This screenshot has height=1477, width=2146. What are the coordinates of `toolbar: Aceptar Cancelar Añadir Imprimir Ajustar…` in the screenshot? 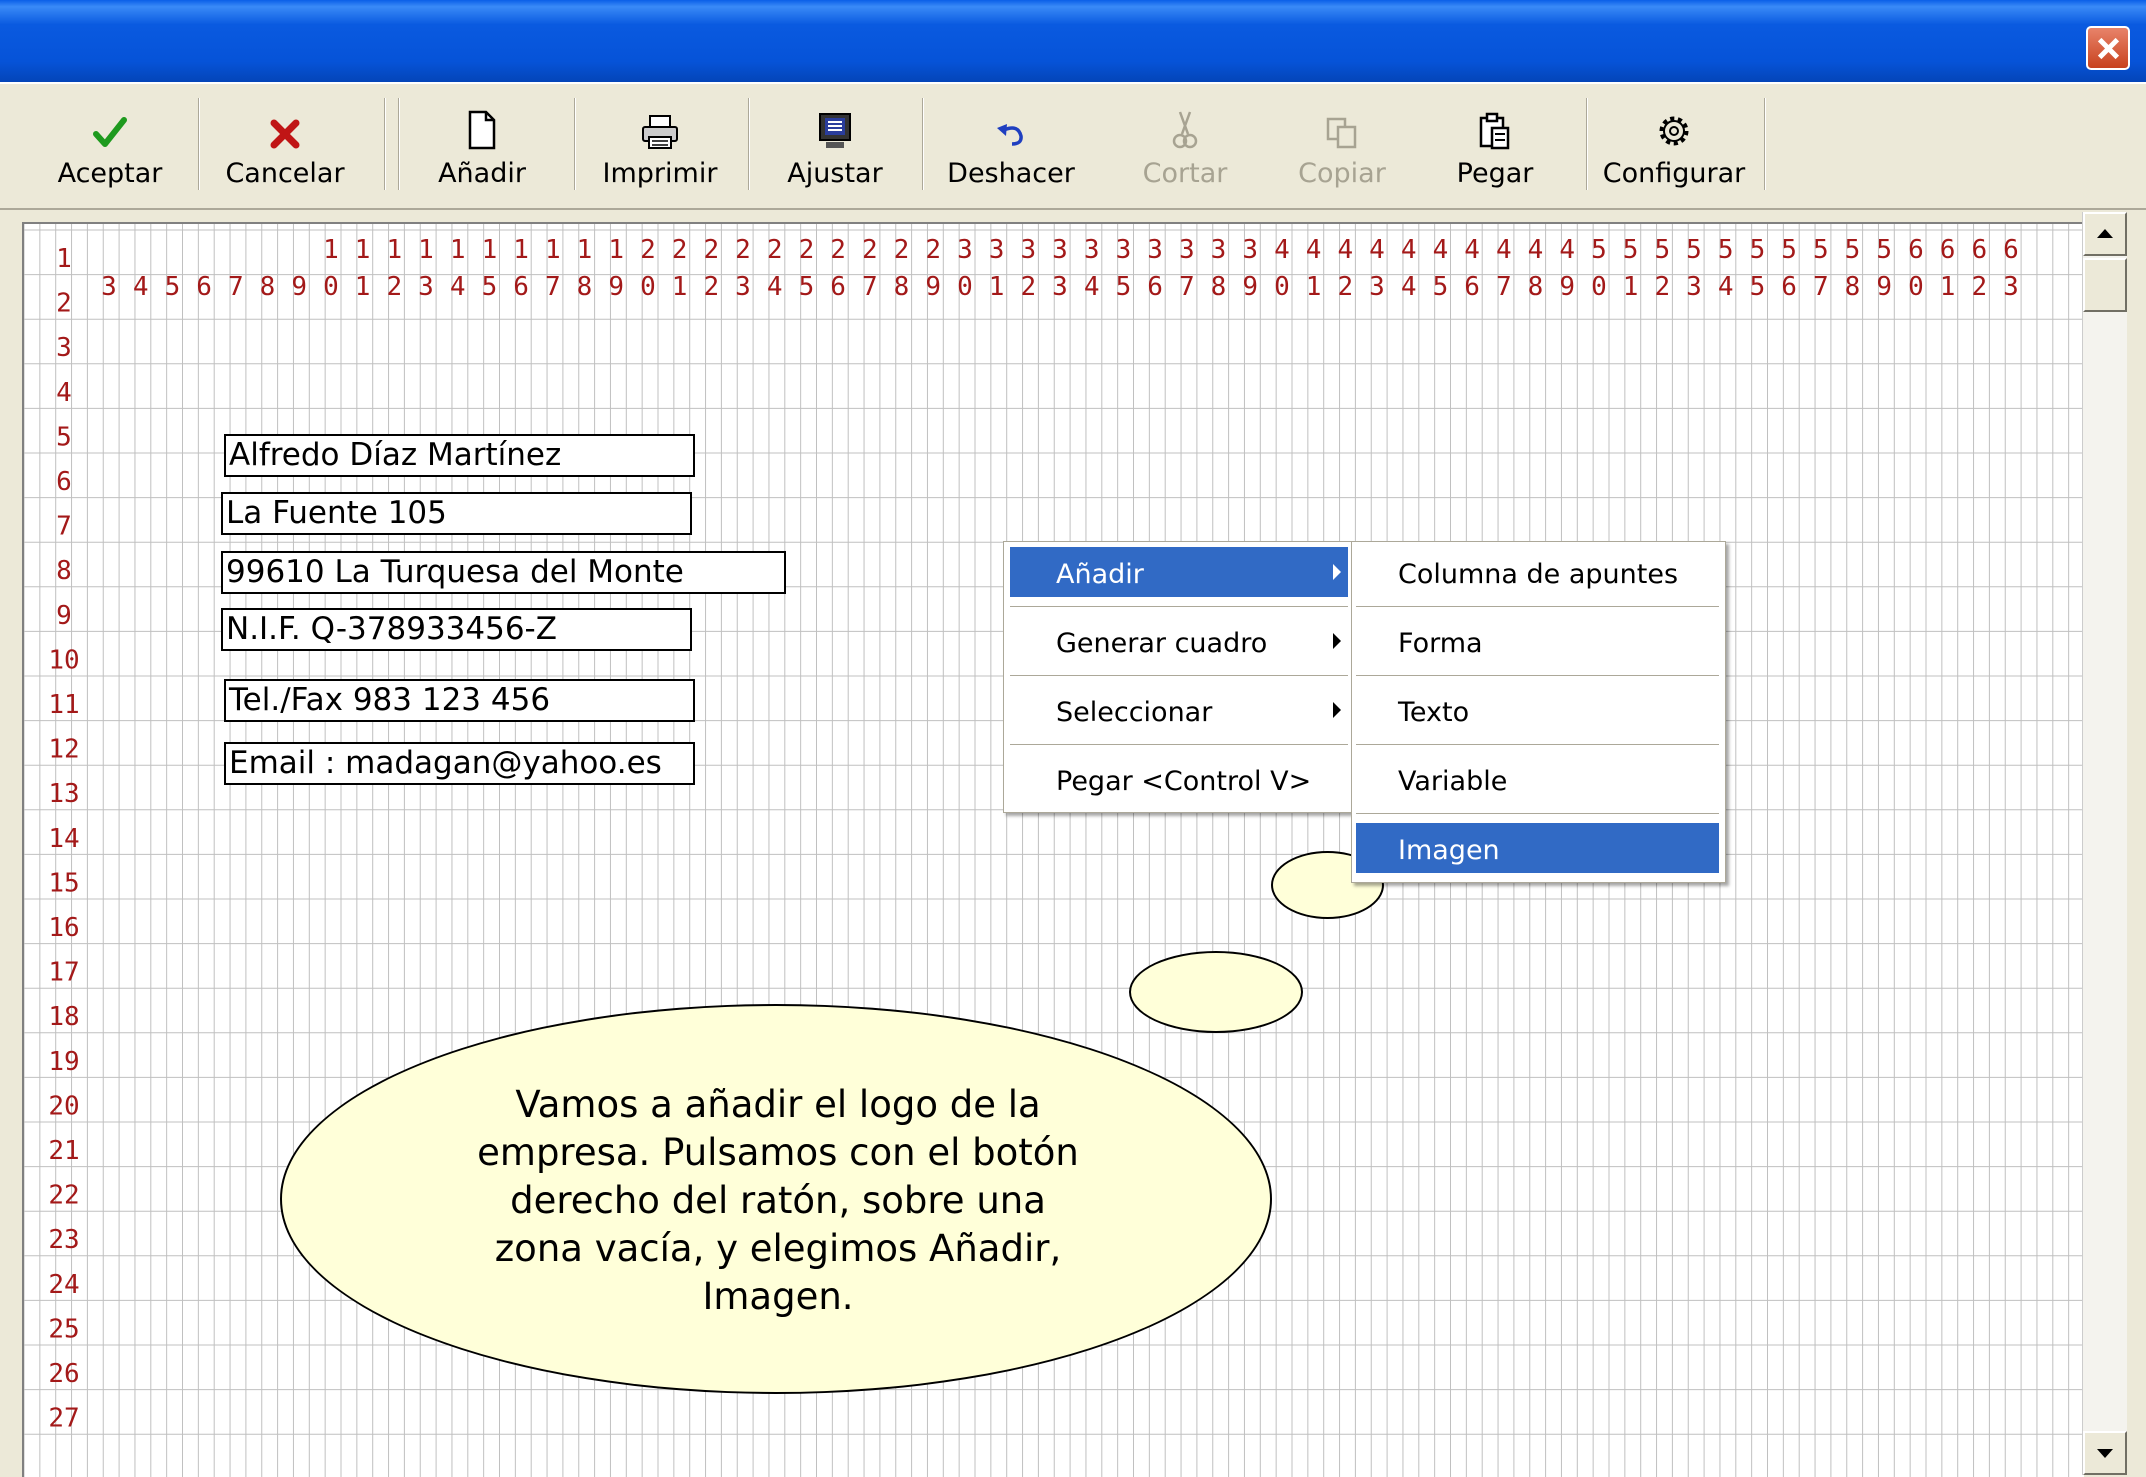 It's located at (1073, 146).